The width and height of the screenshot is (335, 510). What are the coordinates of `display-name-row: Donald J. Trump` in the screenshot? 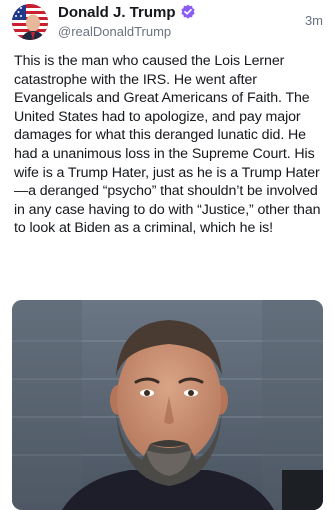 It's located at (127, 13).